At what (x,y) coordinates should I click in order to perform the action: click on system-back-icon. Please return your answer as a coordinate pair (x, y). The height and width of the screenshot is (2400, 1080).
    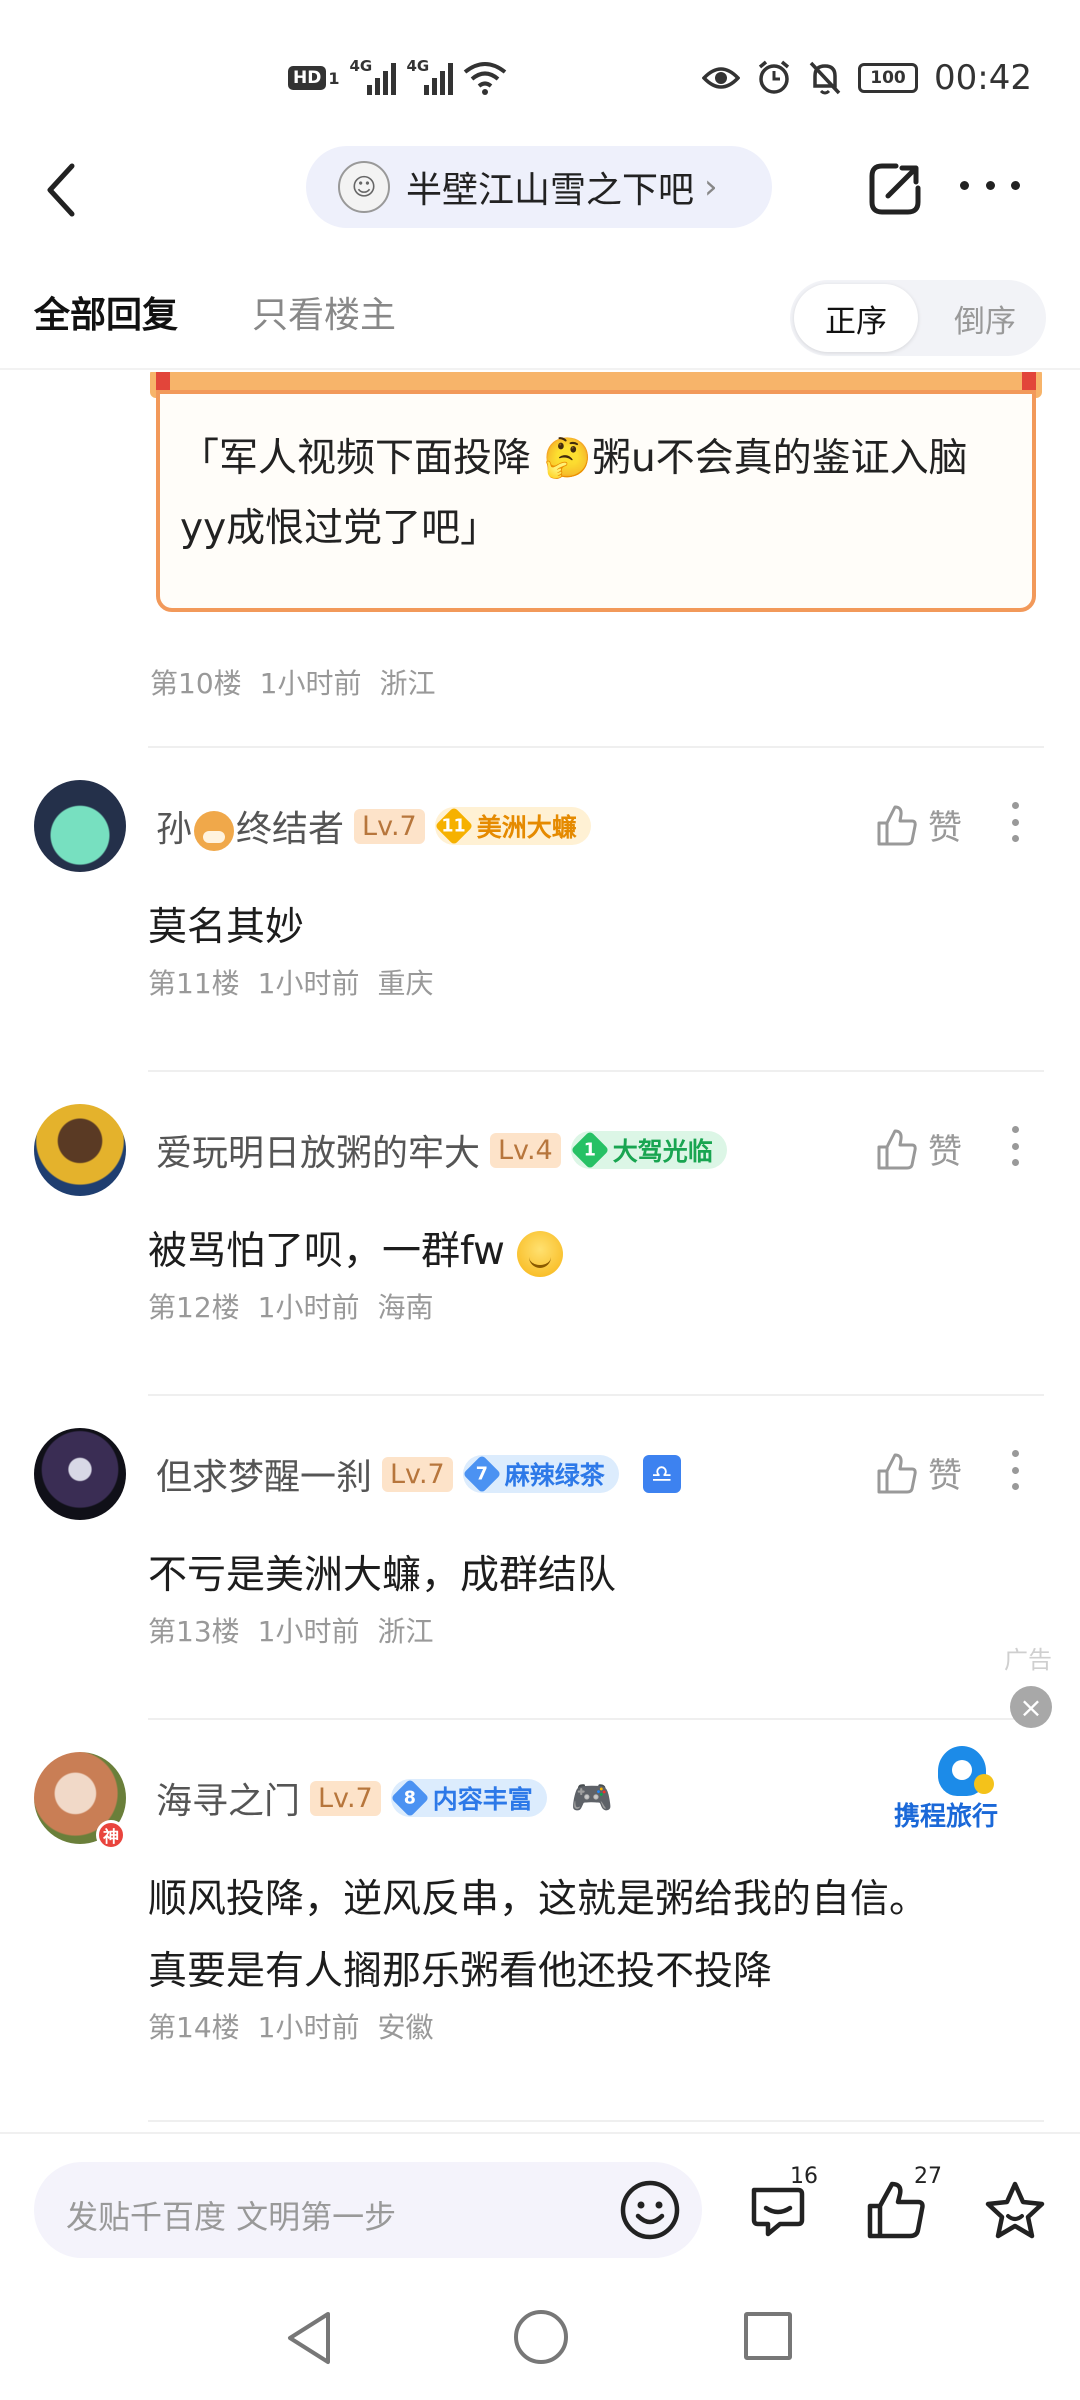
    Looking at the image, I should click on (309, 2338).